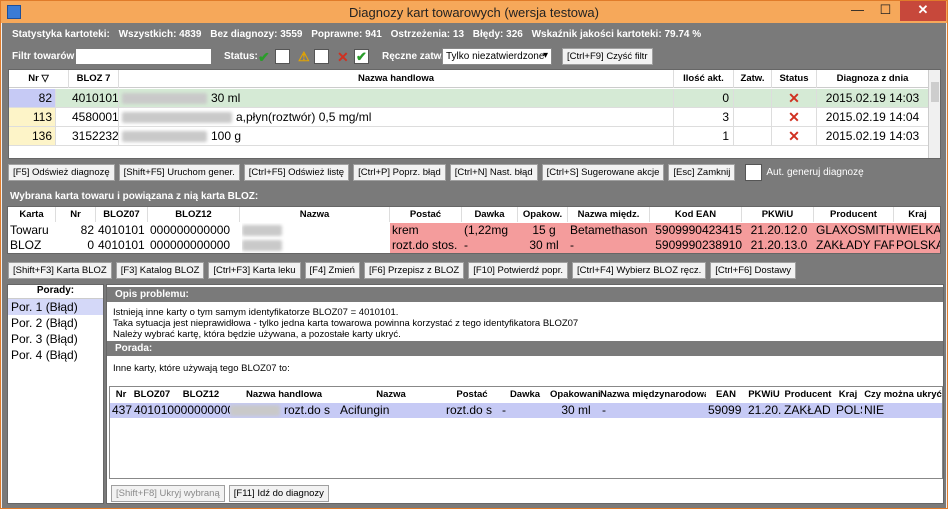 Image resolution: width=948 pixels, height=509 pixels. Describe the element at coordinates (794, 79) in the screenshot. I see `col-status: Status` at that location.